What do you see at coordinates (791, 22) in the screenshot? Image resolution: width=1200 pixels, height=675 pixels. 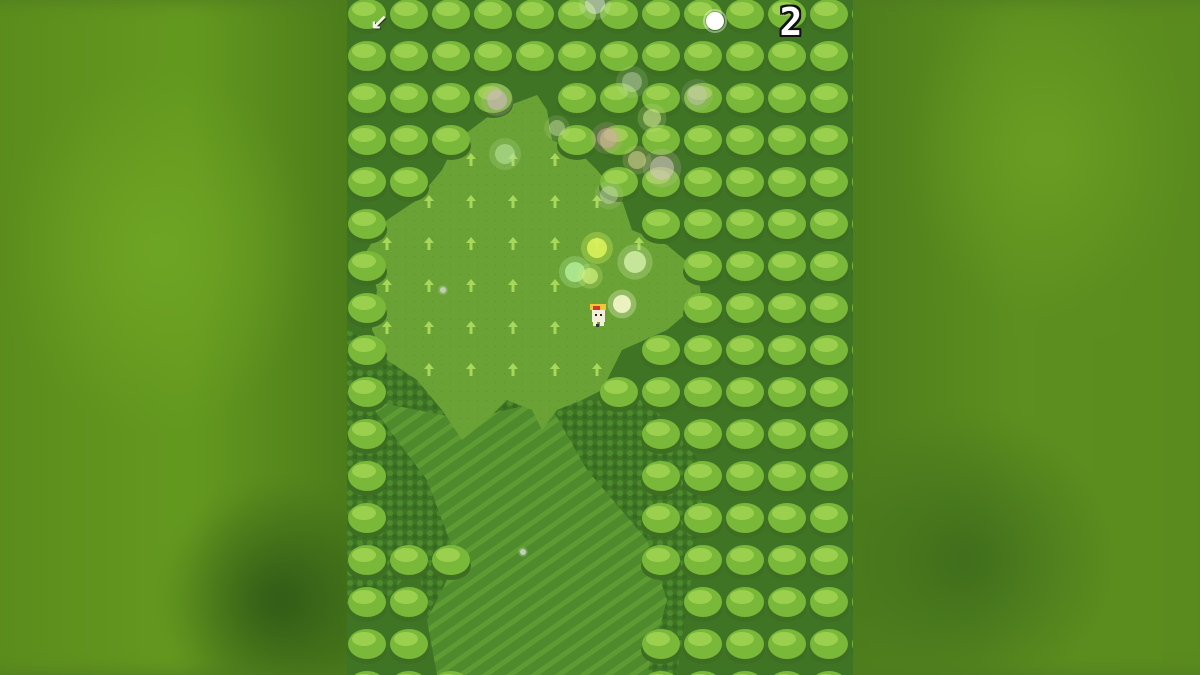 I see `collected-counter: 2` at bounding box center [791, 22].